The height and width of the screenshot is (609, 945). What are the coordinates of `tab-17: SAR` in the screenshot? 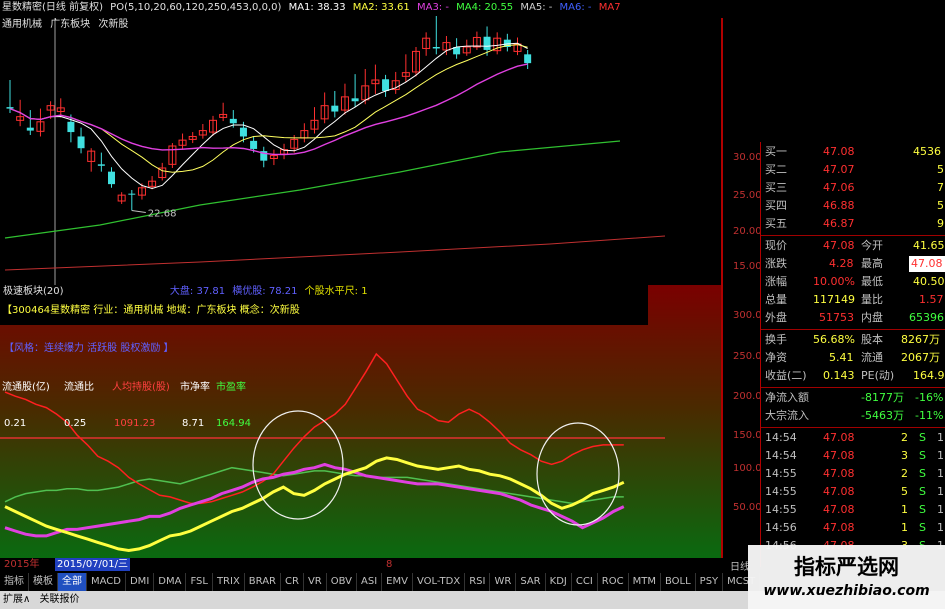 It's located at (531, 582).